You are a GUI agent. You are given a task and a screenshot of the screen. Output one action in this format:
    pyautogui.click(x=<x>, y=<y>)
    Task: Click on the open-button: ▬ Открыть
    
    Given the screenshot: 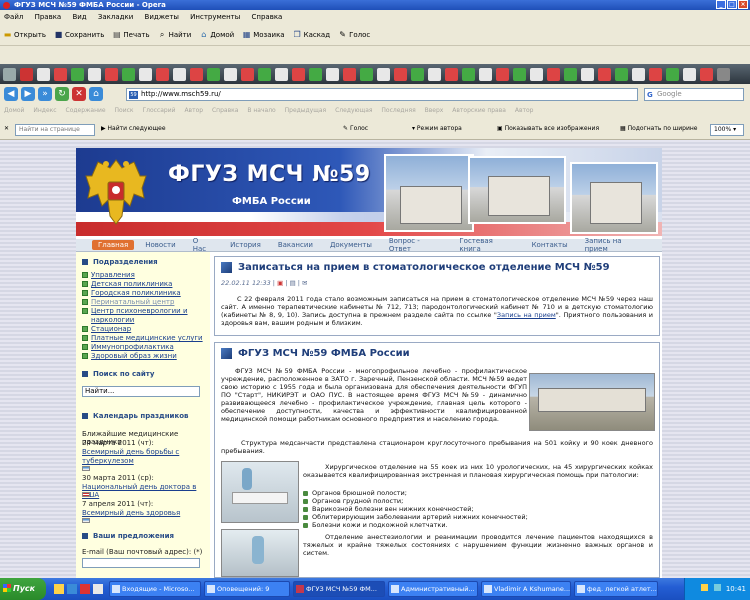 What is the action you would take?
    pyautogui.click(x=24, y=34)
    